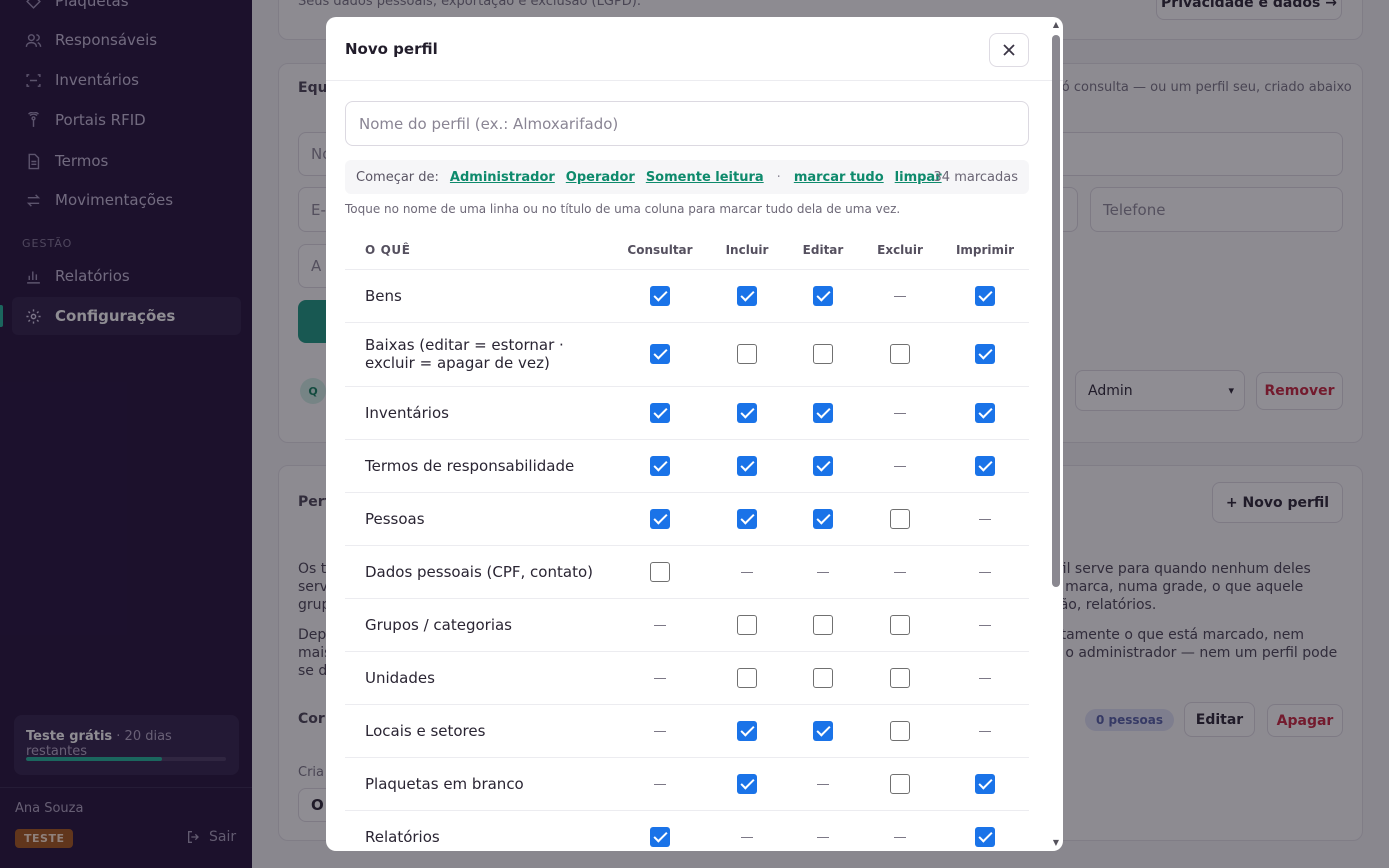 The width and height of the screenshot is (1389, 868). I want to click on preset-operador-link: Operador, so click(600, 177).